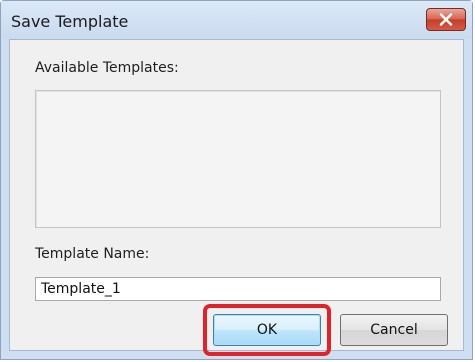 The image size is (475, 362). I want to click on template-name-label: Template Name:, so click(92, 254).